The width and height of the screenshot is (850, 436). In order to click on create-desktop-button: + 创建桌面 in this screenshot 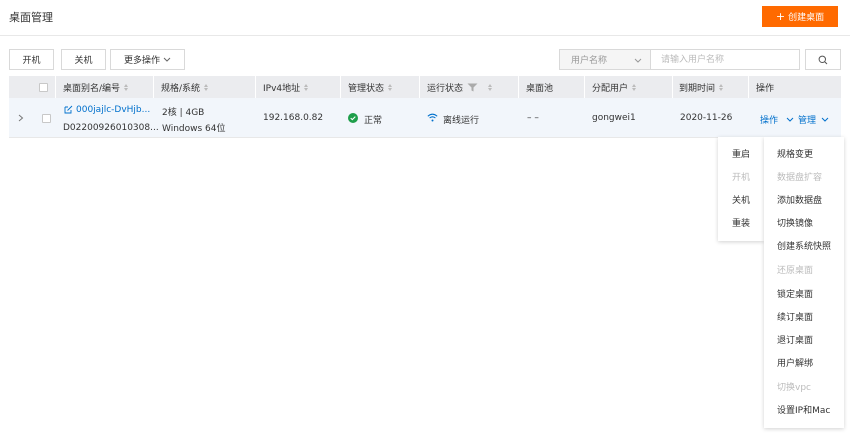, I will do `click(800, 16)`.